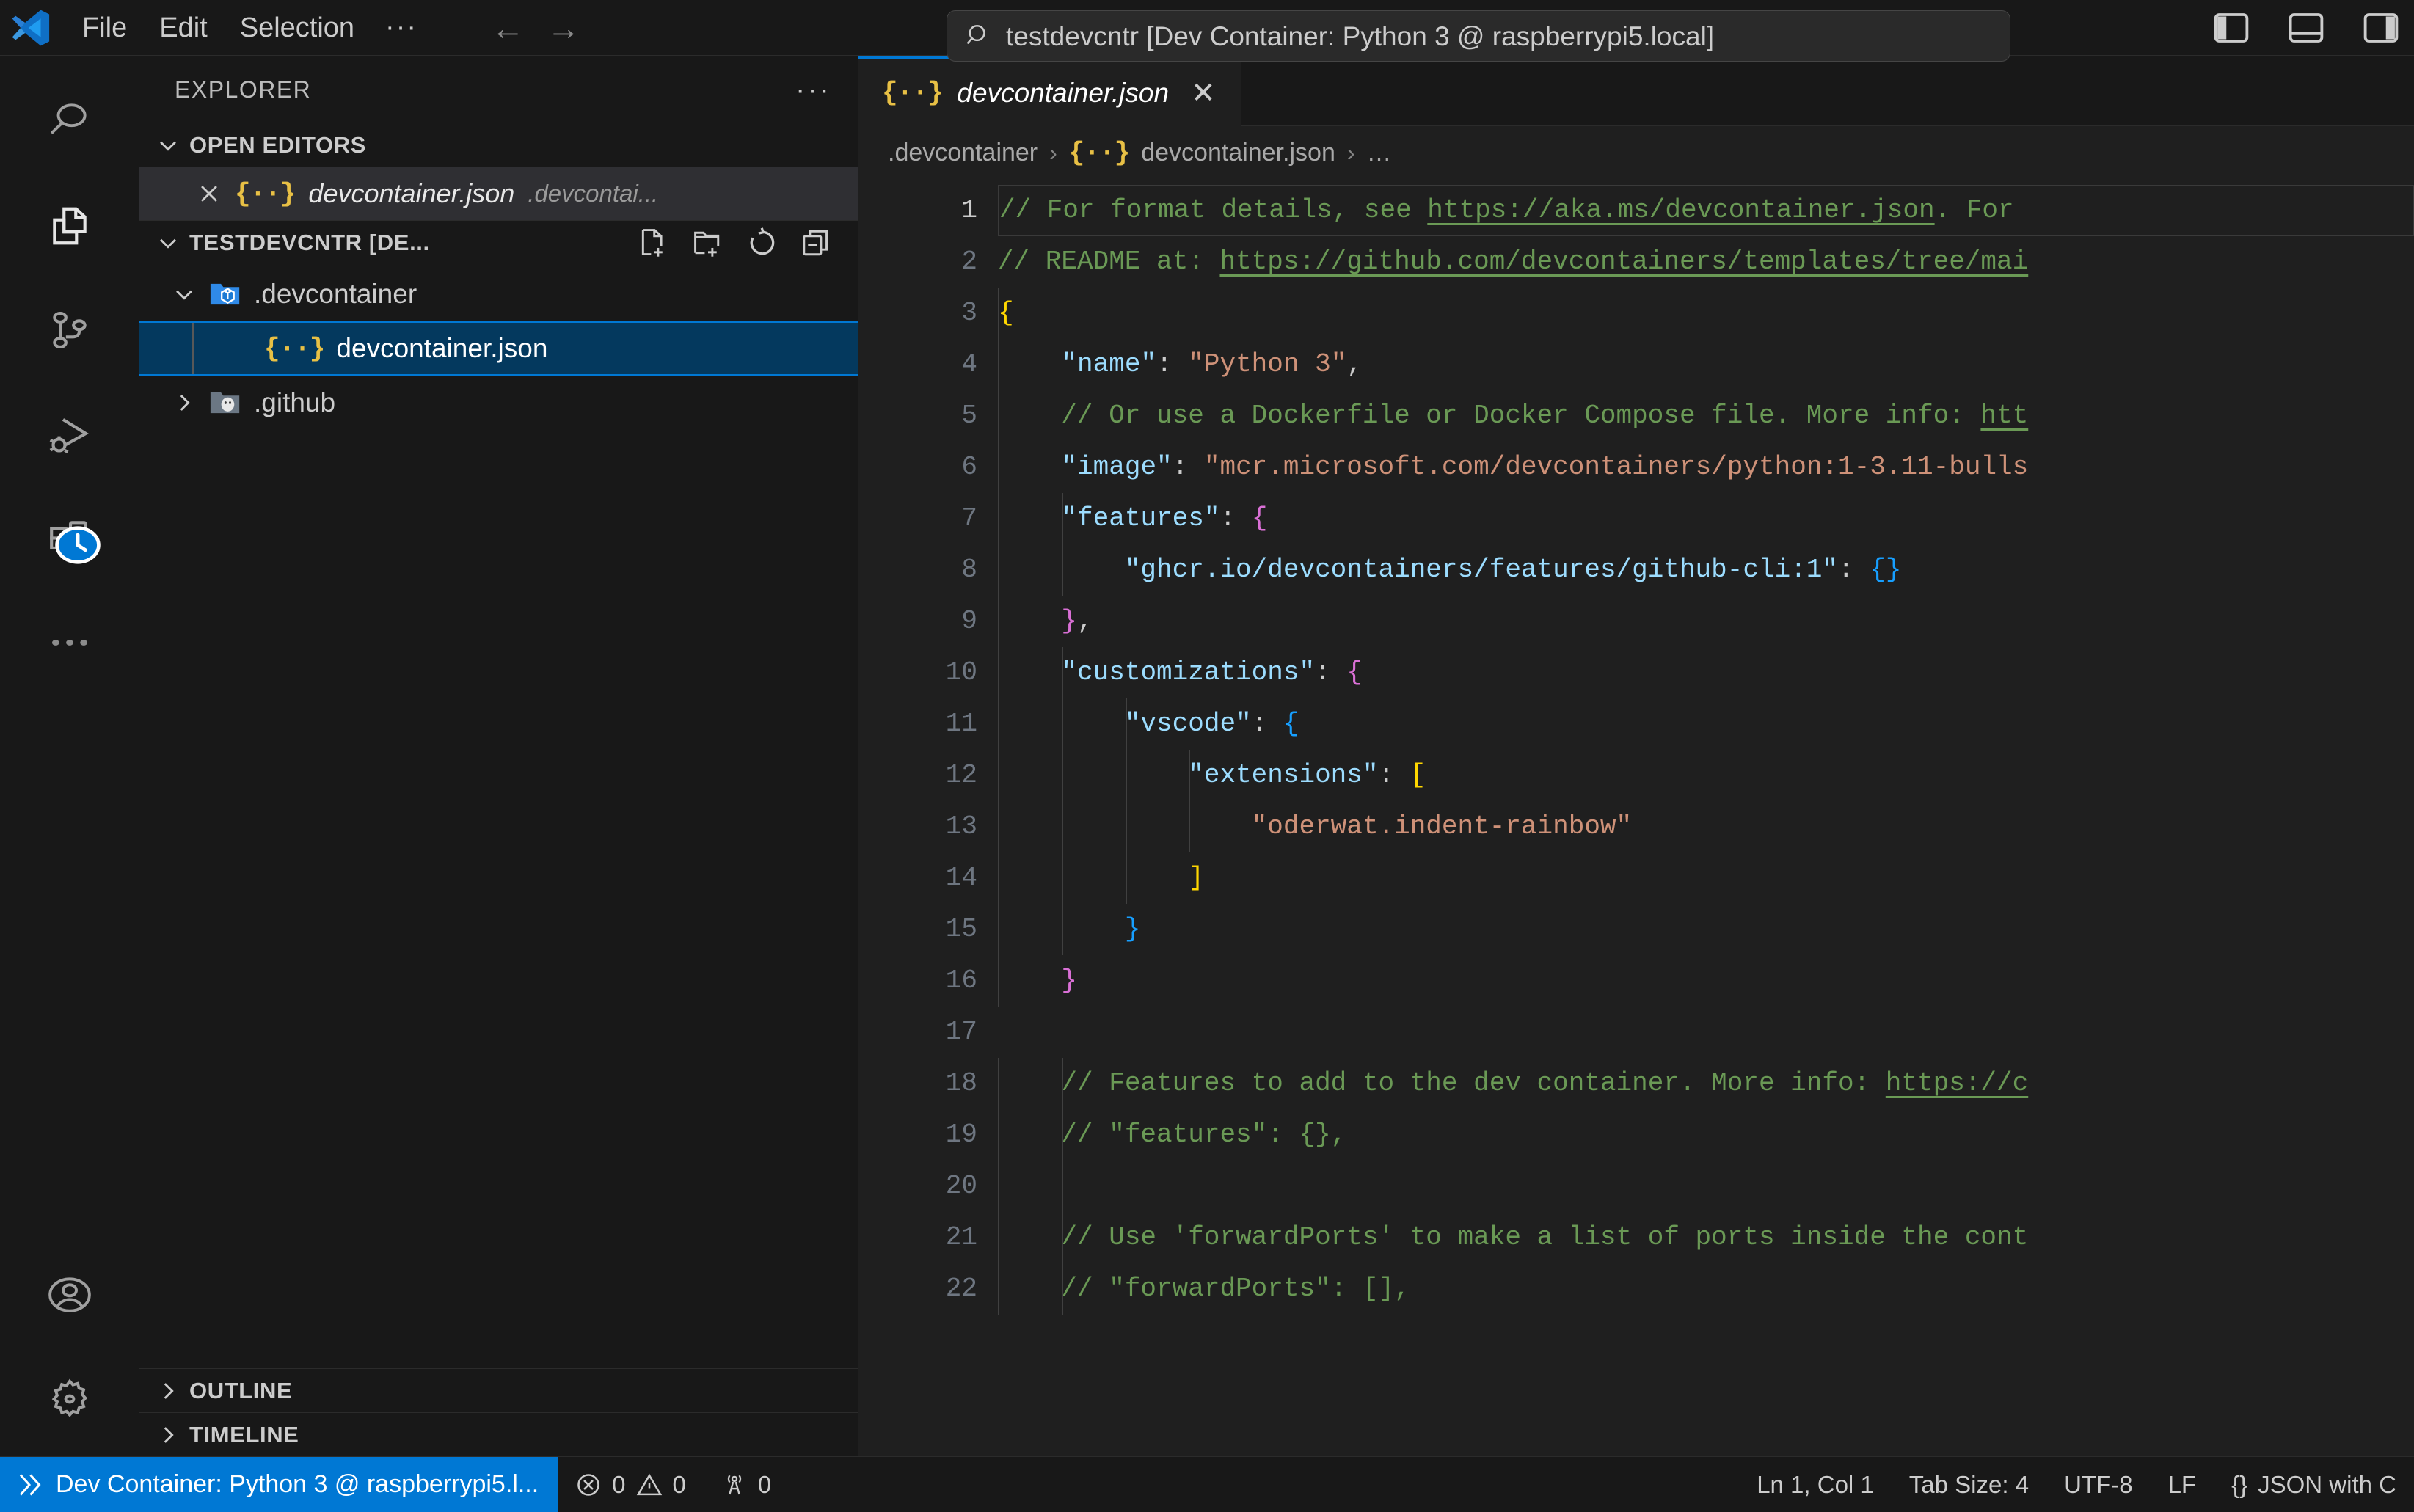 The width and height of the screenshot is (2414, 1512). What do you see at coordinates (969, 621) in the screenshot?
I see `line-number: 9` at bounding box center [969, 621].